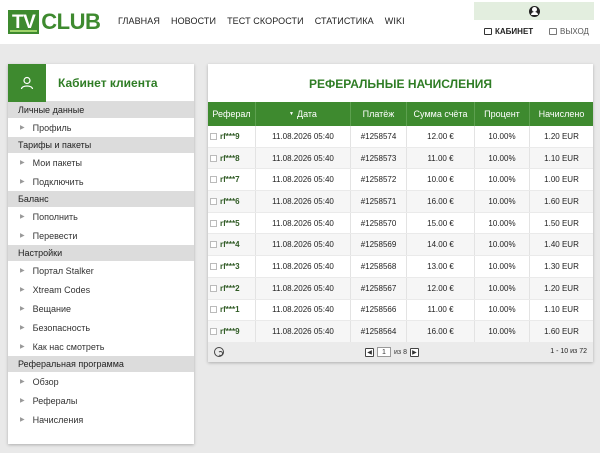 This screenshot has width=600, height=453. Describe the element at coordinates (384, 352) in the screenshot. I see `page-number-input: 1` at that location.